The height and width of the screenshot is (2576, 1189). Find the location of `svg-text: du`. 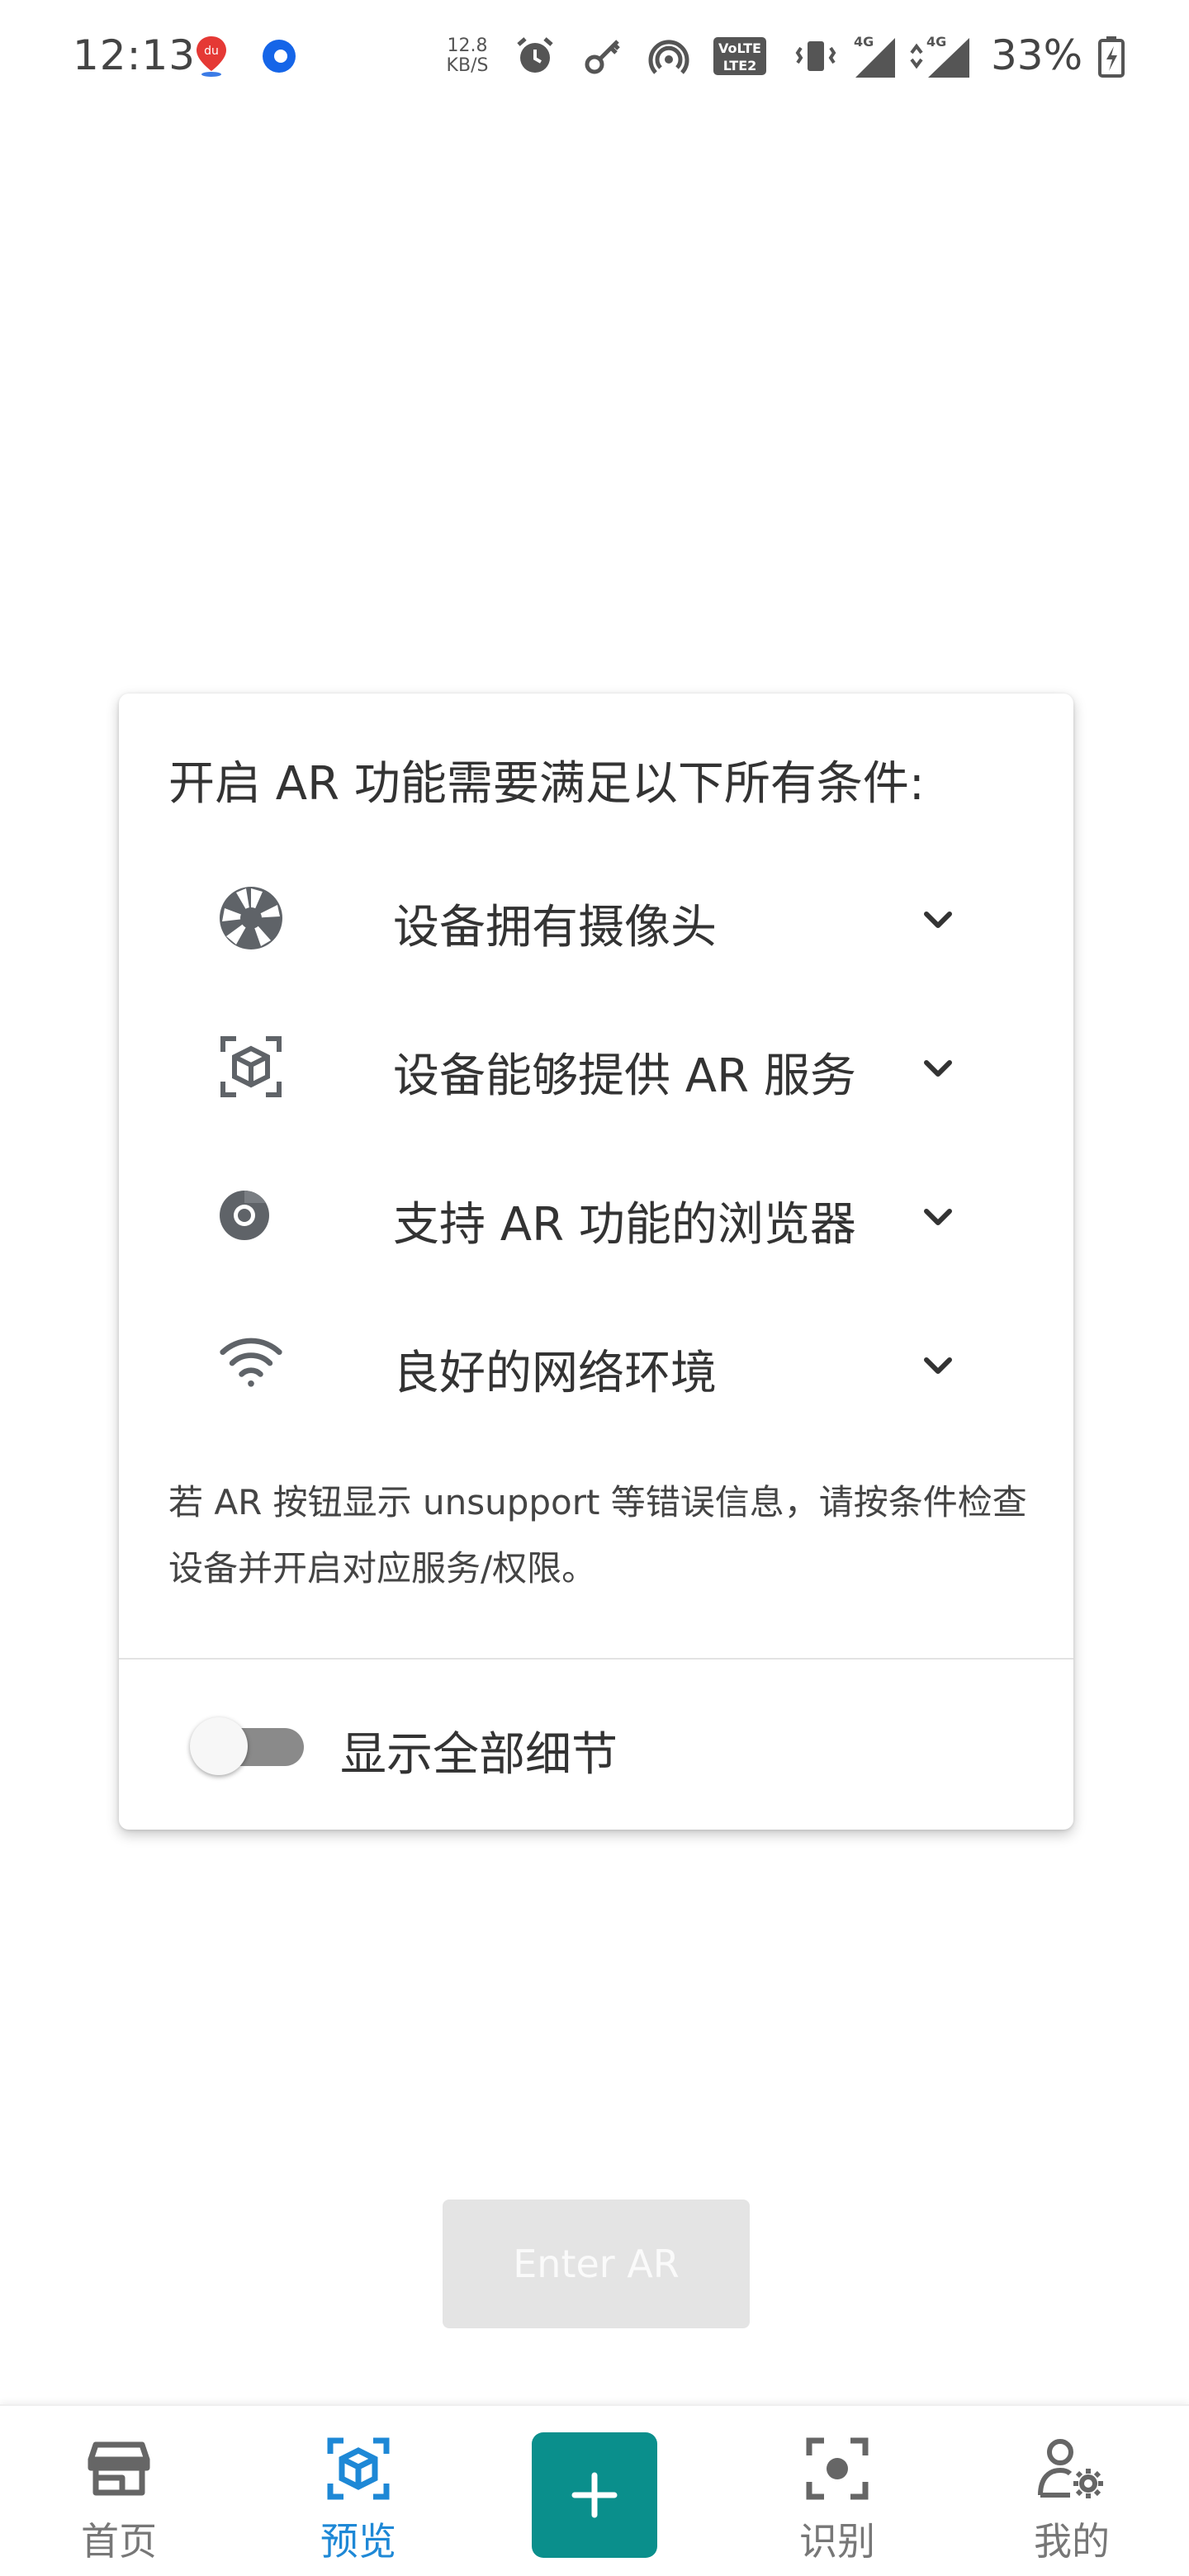

svg-text: du is located at coordinates (211, 51).